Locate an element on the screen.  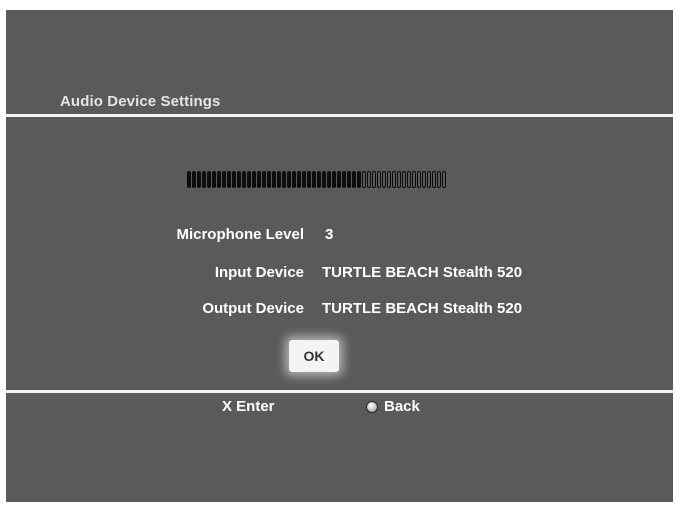
microphone-level-value: 3 is located at coordinates (329, 234).